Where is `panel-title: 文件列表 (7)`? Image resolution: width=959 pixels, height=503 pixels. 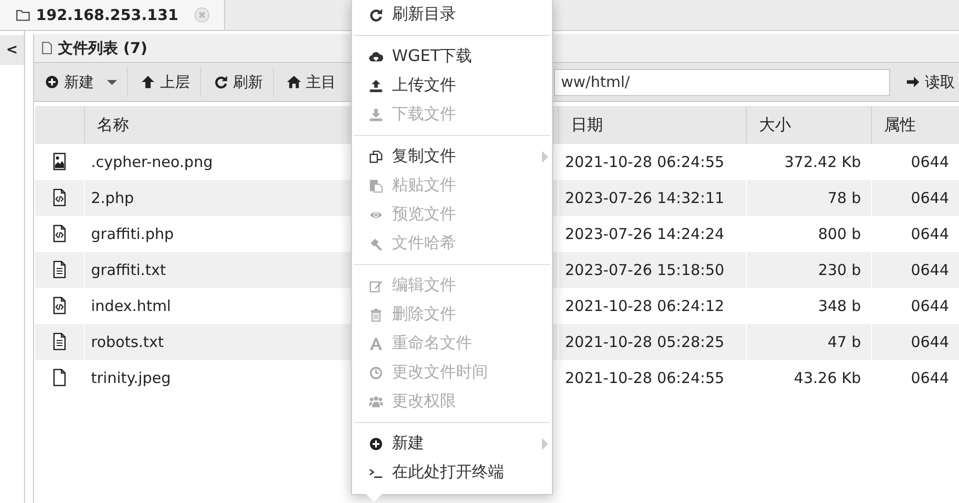
panel-title: 文件列表 (7) is located at coordinates (103, 48).